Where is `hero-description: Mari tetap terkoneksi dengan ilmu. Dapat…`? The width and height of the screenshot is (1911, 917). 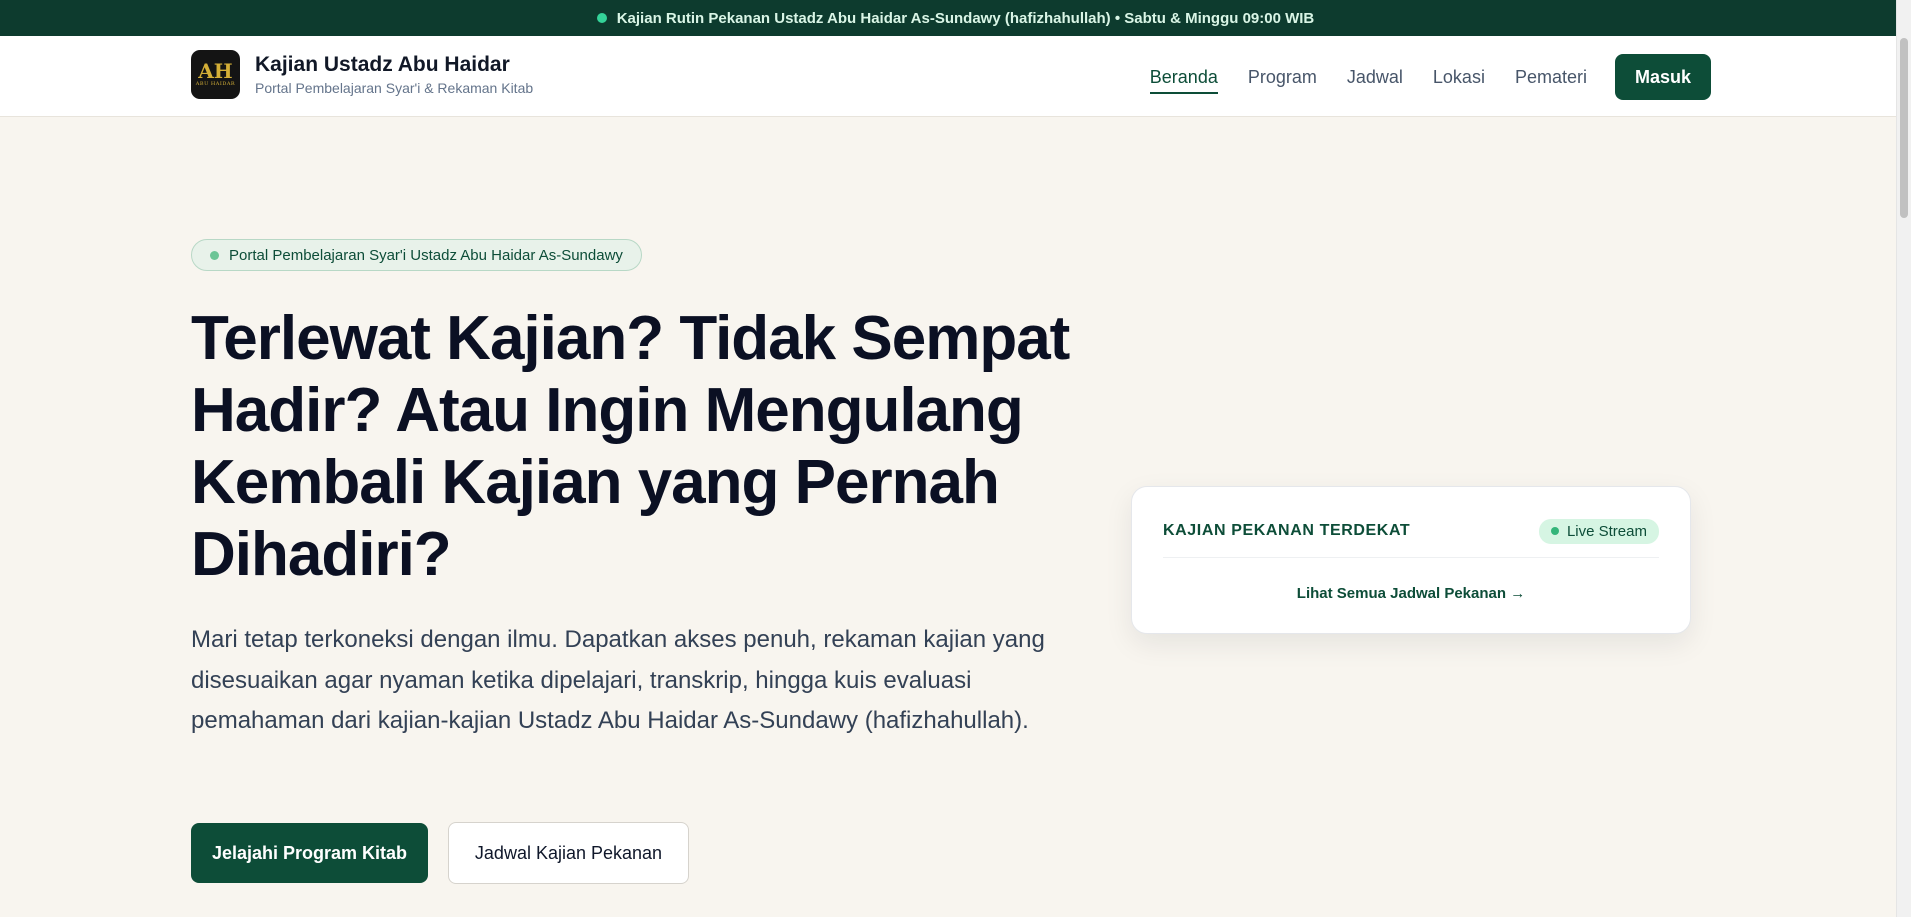
hero-description: Mari tetap terkoneksi dengan ilmu. Dapat… is located at coordinates (618, 680).